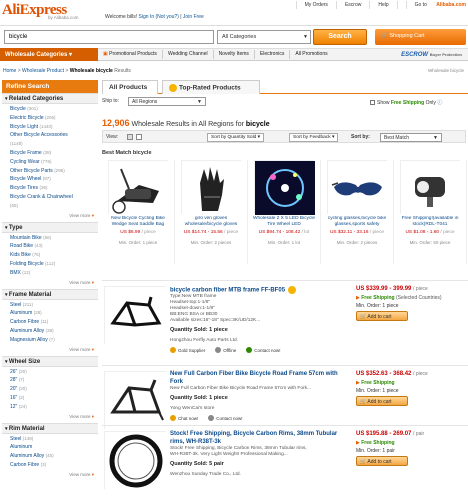 This screenshot has height=500, width=468. What do you see at coordinates (130, 87) in the screenshot?
I see `tab-all-products: All Products` at bounding box center [130, 87].